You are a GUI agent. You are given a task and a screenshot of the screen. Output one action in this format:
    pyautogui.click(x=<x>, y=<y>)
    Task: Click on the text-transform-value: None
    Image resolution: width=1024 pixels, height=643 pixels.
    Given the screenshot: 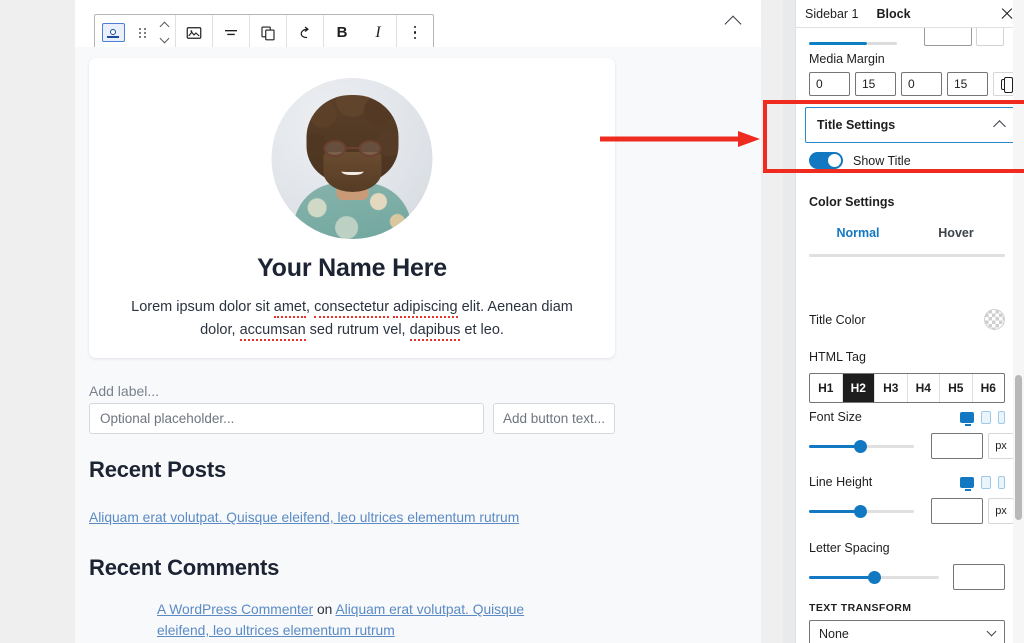 What is the action you would take?
    pyautogui.click(x=834, y=633)
    